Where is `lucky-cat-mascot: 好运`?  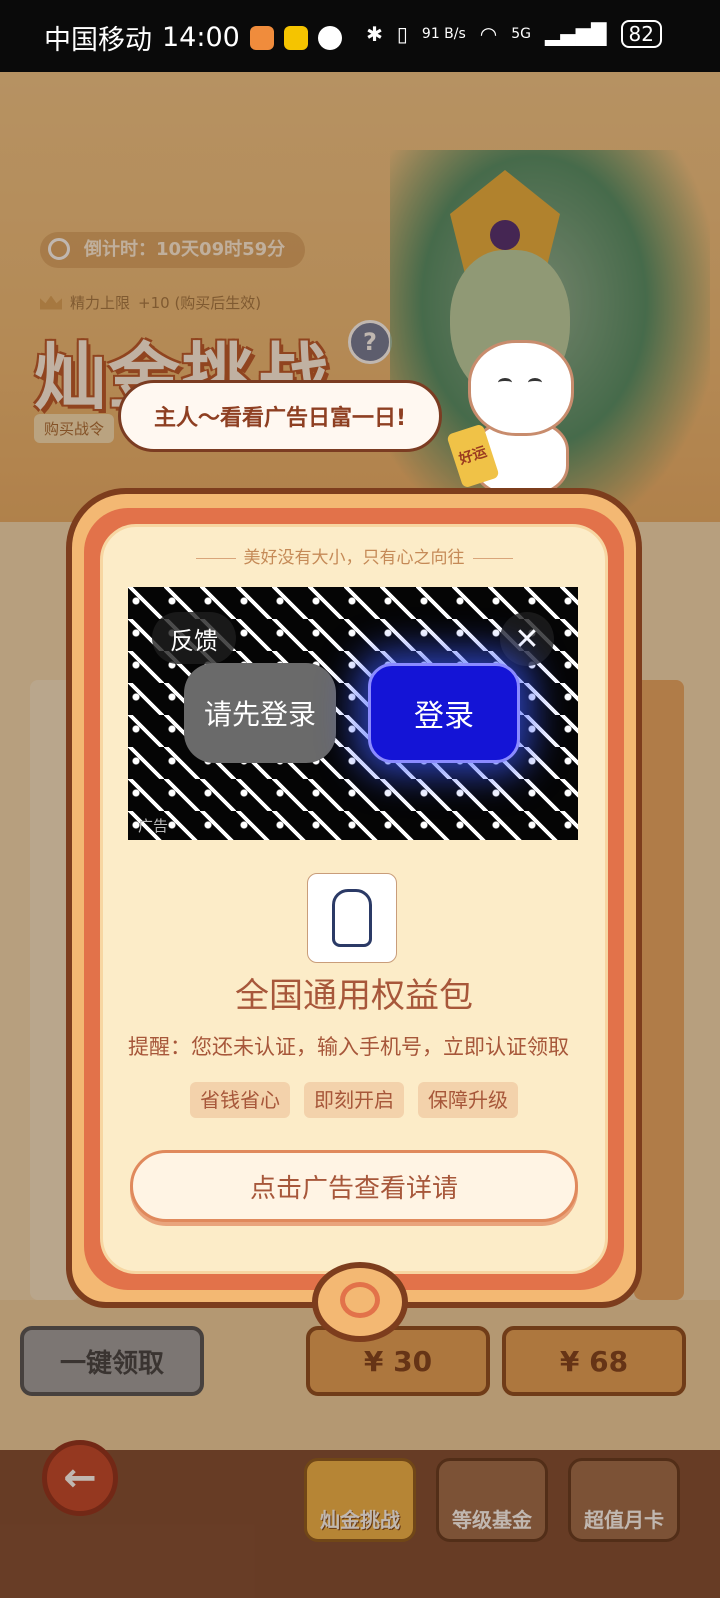 lucky-cat-mascot: 好运 is located at coordinates (517, 418).